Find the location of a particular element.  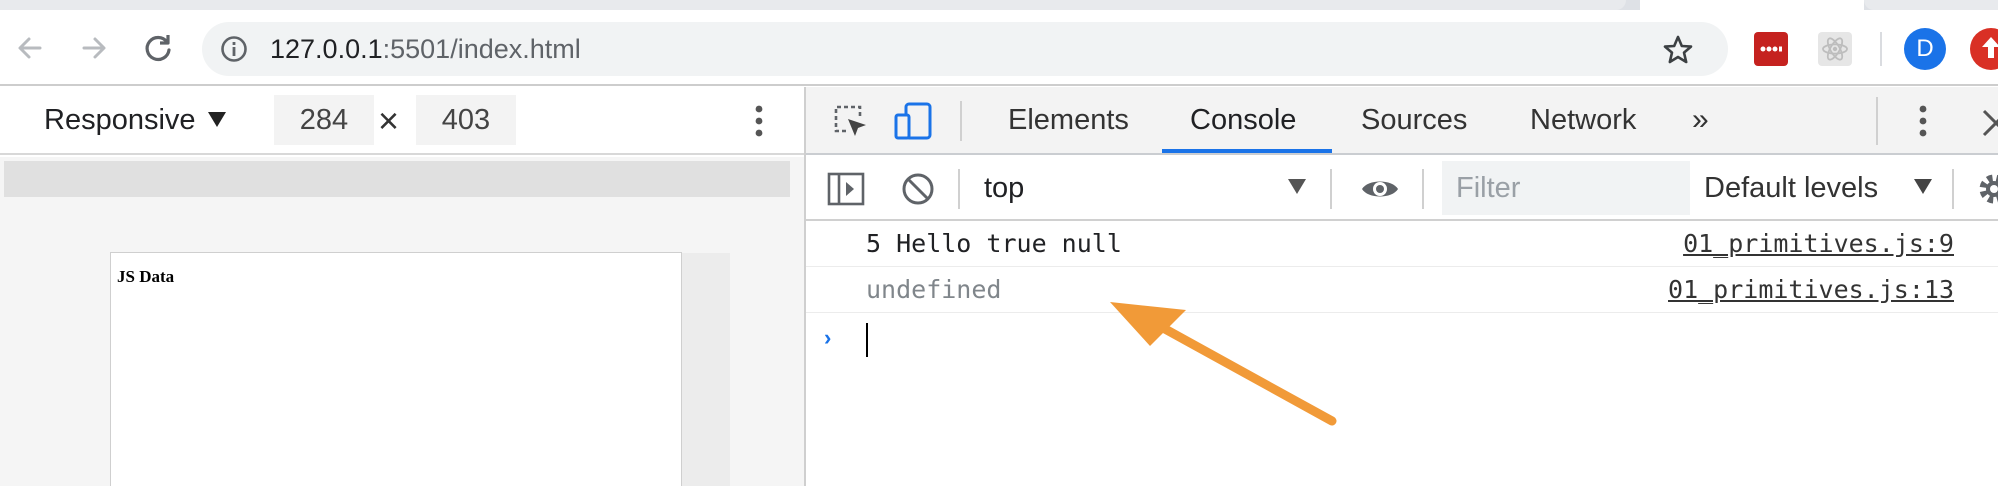

clear-console-icon is located at coordinates (918, 189).